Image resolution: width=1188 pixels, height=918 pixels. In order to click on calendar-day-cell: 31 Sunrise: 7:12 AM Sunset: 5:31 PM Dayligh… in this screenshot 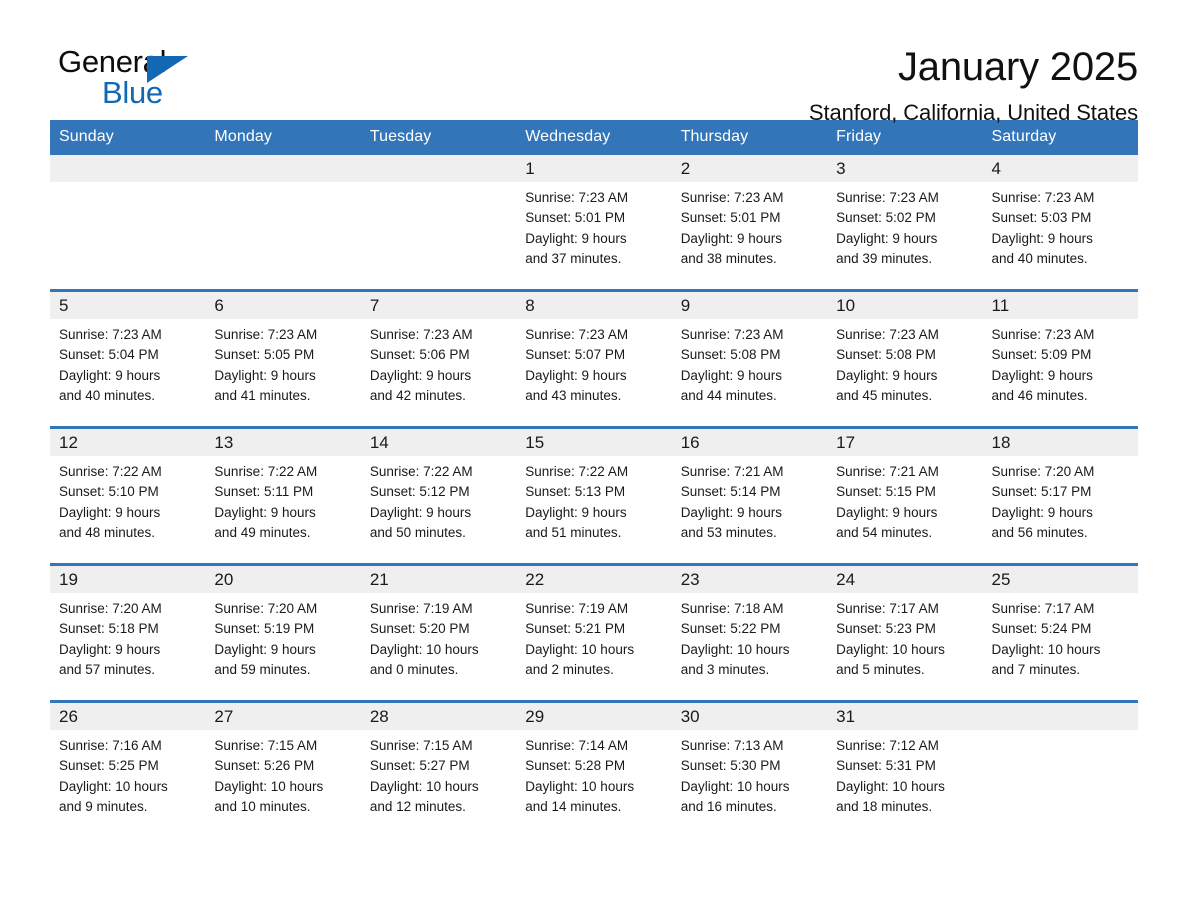, I will do `click(905, 759)`.